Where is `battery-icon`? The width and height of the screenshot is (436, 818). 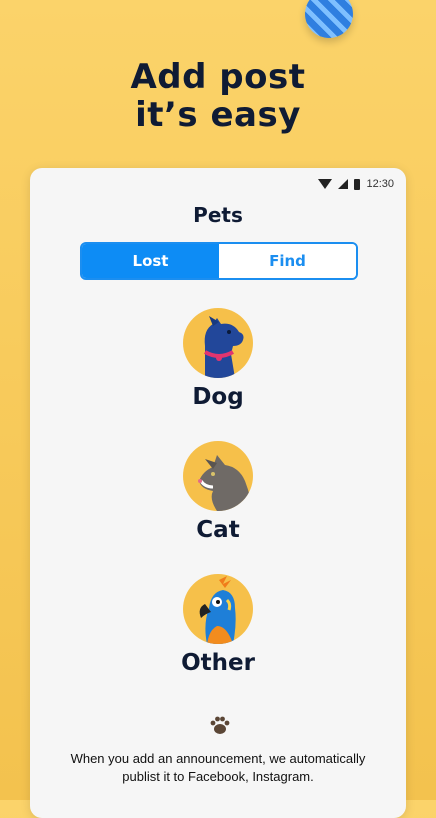 battery-icon is located at coordinates (357, 184).